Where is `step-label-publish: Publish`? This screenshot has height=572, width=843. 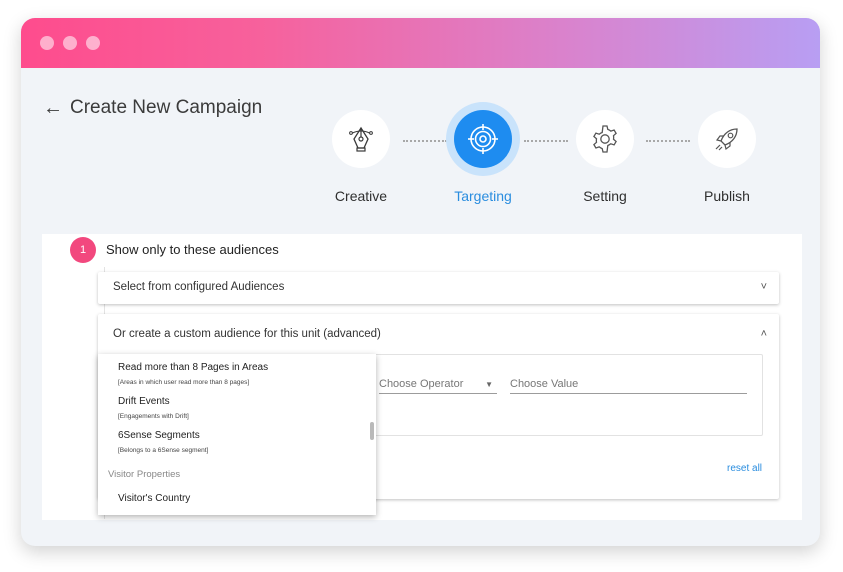 step-label-publish: Publish is located at coordinates (727, 196).